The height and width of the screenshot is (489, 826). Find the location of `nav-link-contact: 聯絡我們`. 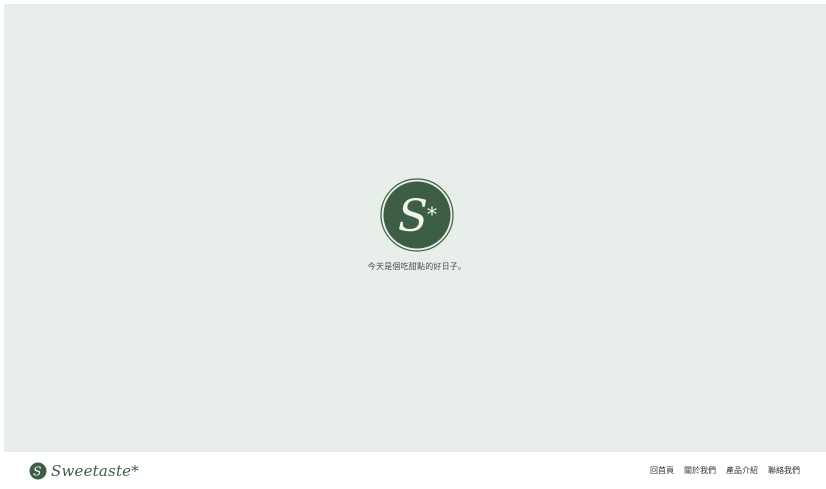

nav-link-contact: 聯絡我們 is located at coordinates (784, 470).